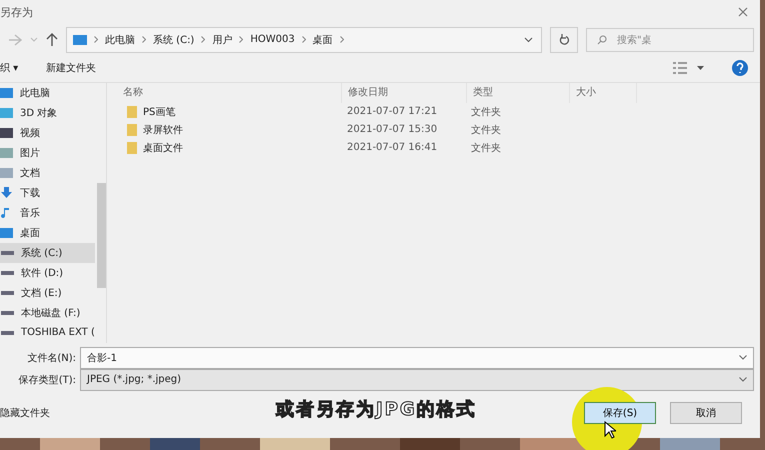 This screenshot has height=450, width=765. I want to click on field-label: 保存类型(T):, so click(47, 380).